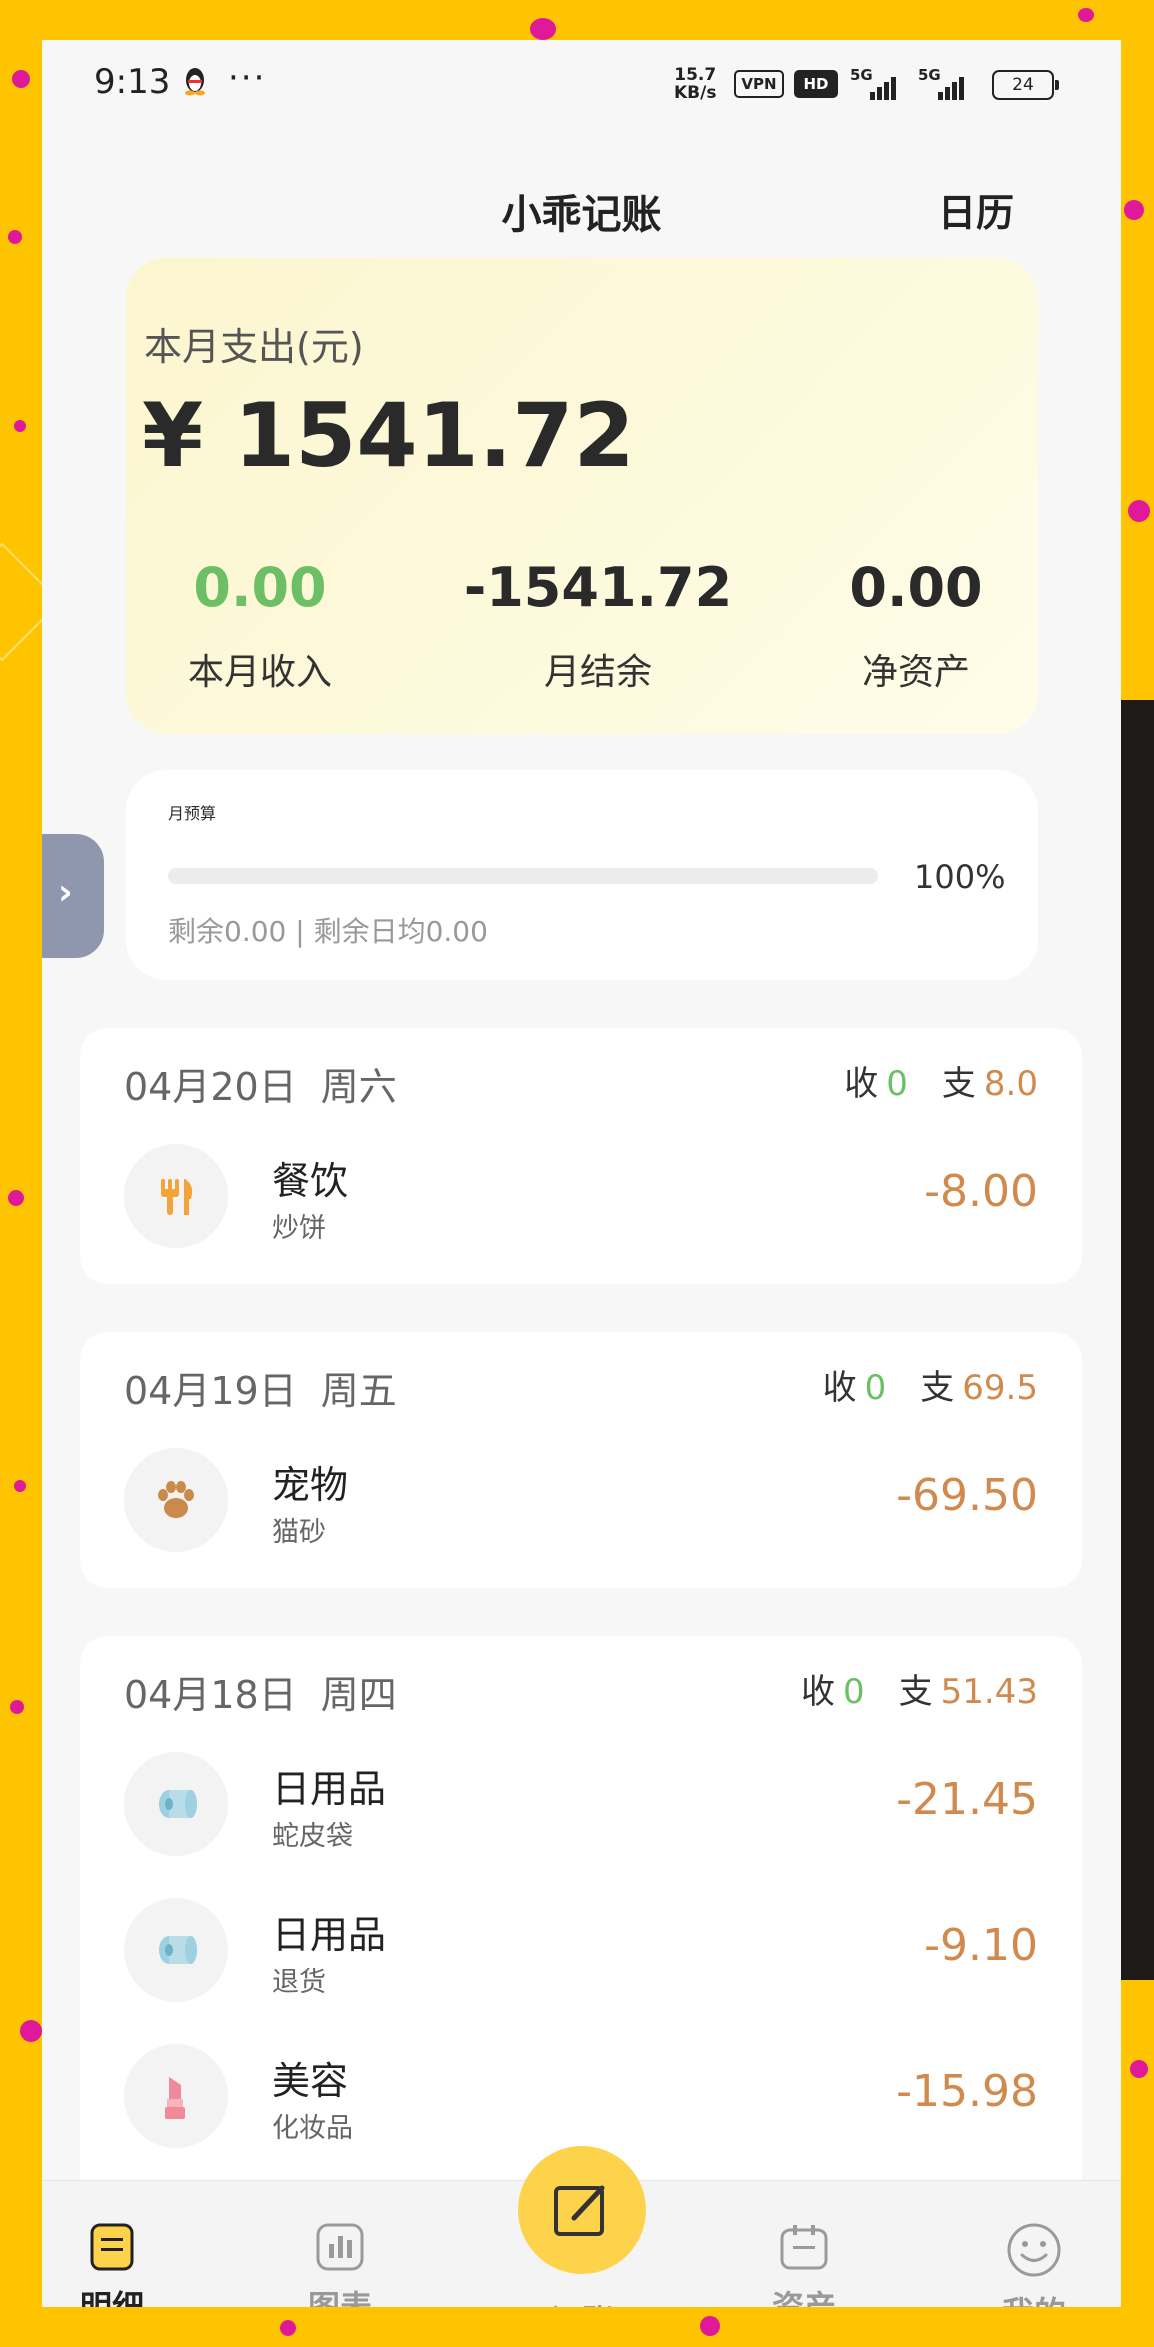 The height and width of the screenshot is (2347, 1154). What do you see at coordinates (195, 82) in the screenshot?
I see `qq-penguin-icon` at bounding box center [195, 82].